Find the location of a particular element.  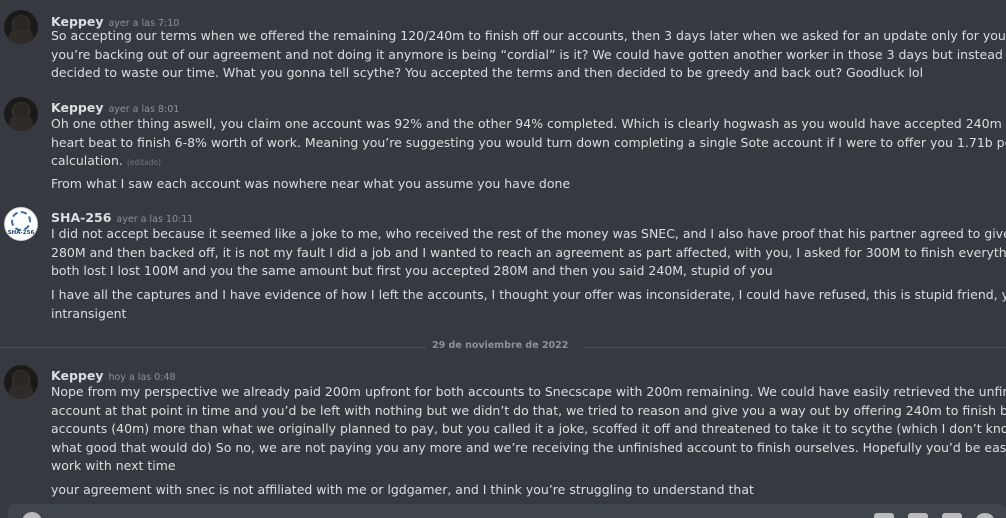

gif-icon is located at coordinates (918, 515).